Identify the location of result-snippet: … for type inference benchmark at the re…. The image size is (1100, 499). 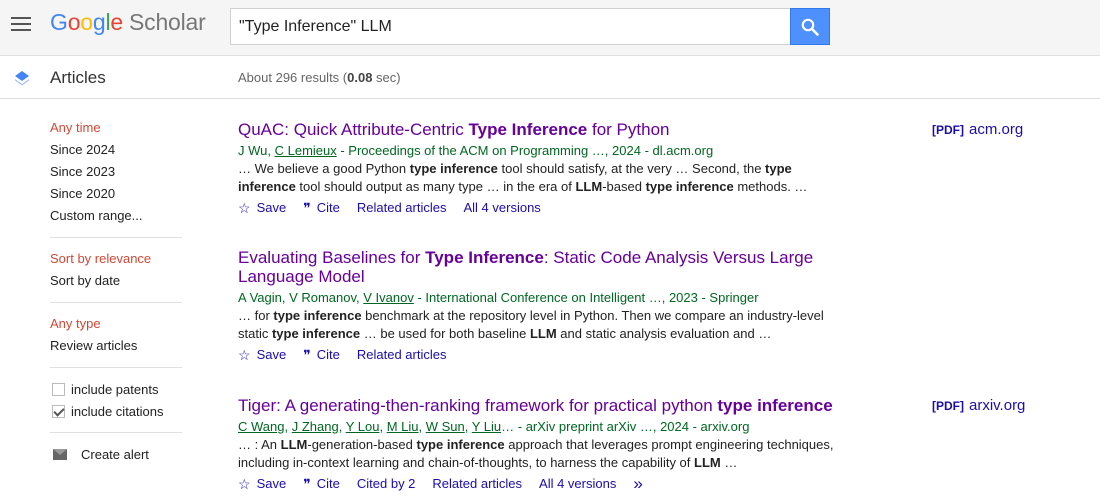
(538, 325).